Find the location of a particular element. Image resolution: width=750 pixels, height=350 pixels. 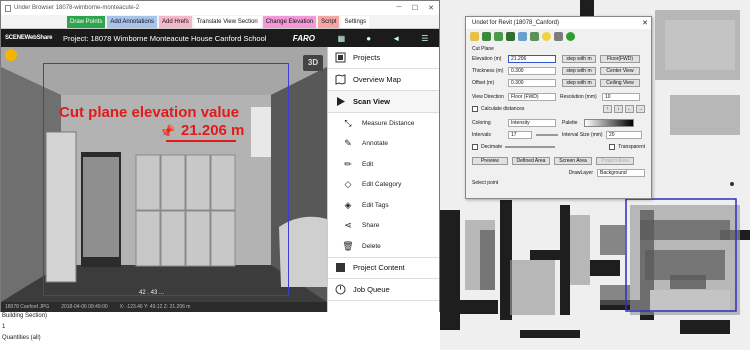

arrow-up-icon: ↑ is located at coordinates (607, 109).